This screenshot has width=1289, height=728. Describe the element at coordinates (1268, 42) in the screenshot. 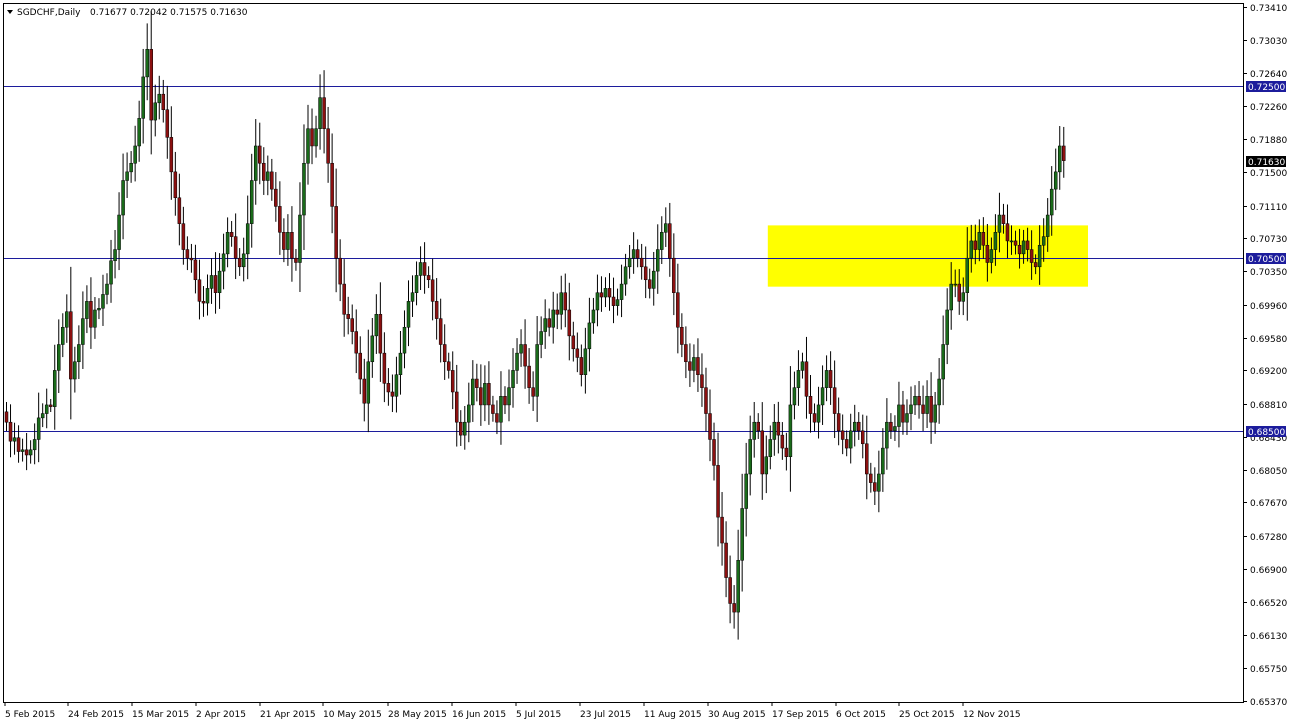

I see `y-tick-label: 0.73030` at that location.